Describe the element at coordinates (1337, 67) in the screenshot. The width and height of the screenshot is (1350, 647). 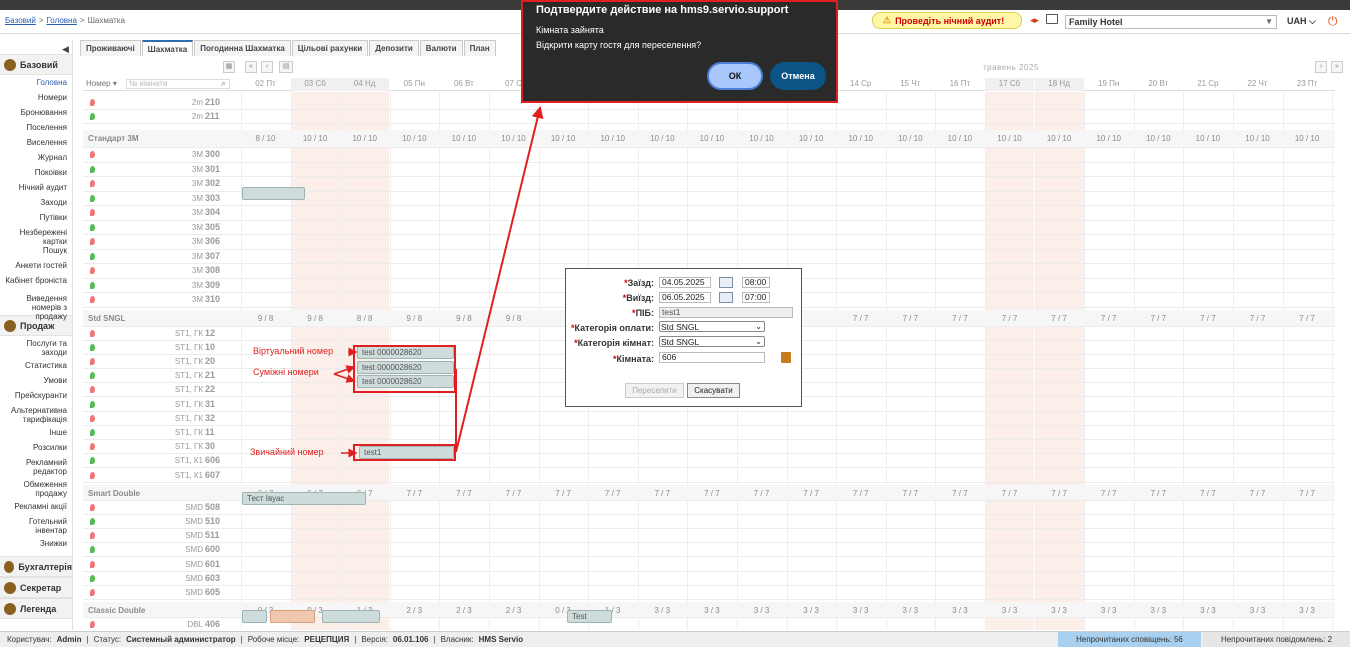
I see `next-month-button: »` at that location.